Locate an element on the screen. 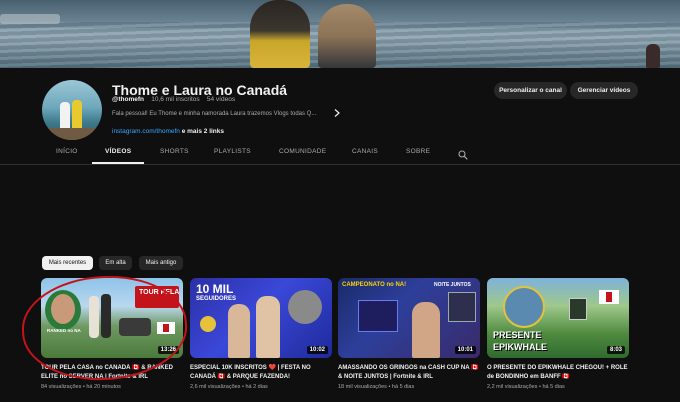 This screenshot has height=402, width=680. video-thumbnail: CAMPEONATO no NA! NOITE JUNTOS 10:01 is located at coordinates (409, 318).